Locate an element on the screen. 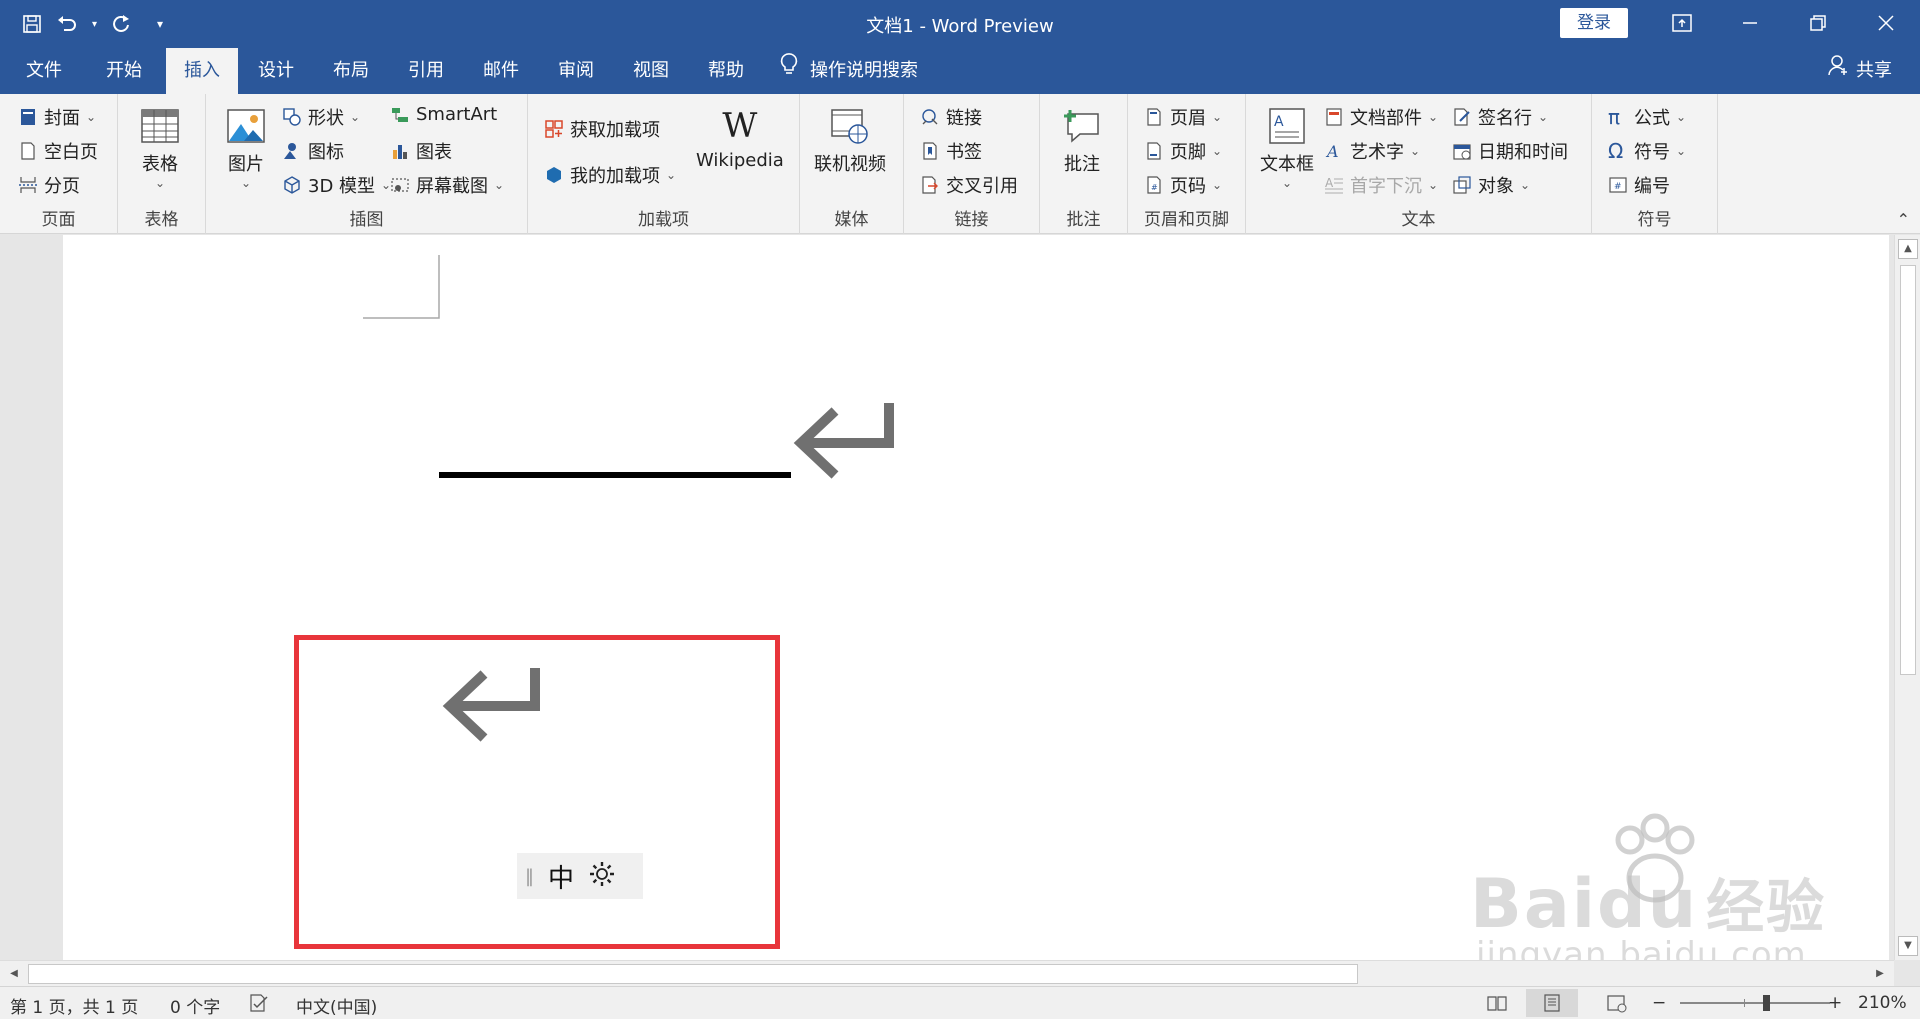 The height and width of the screenshot is (1019, 1920). page-number-button: # 页码 ⌄ is located at coordinates (1183, 185).